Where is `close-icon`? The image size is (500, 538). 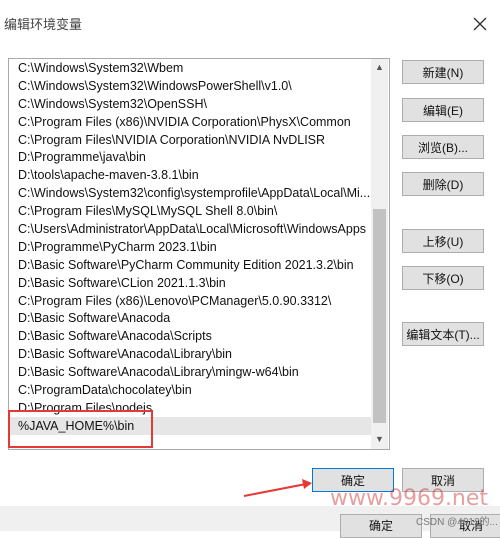
close-icon is located at coordinates (480, 24).